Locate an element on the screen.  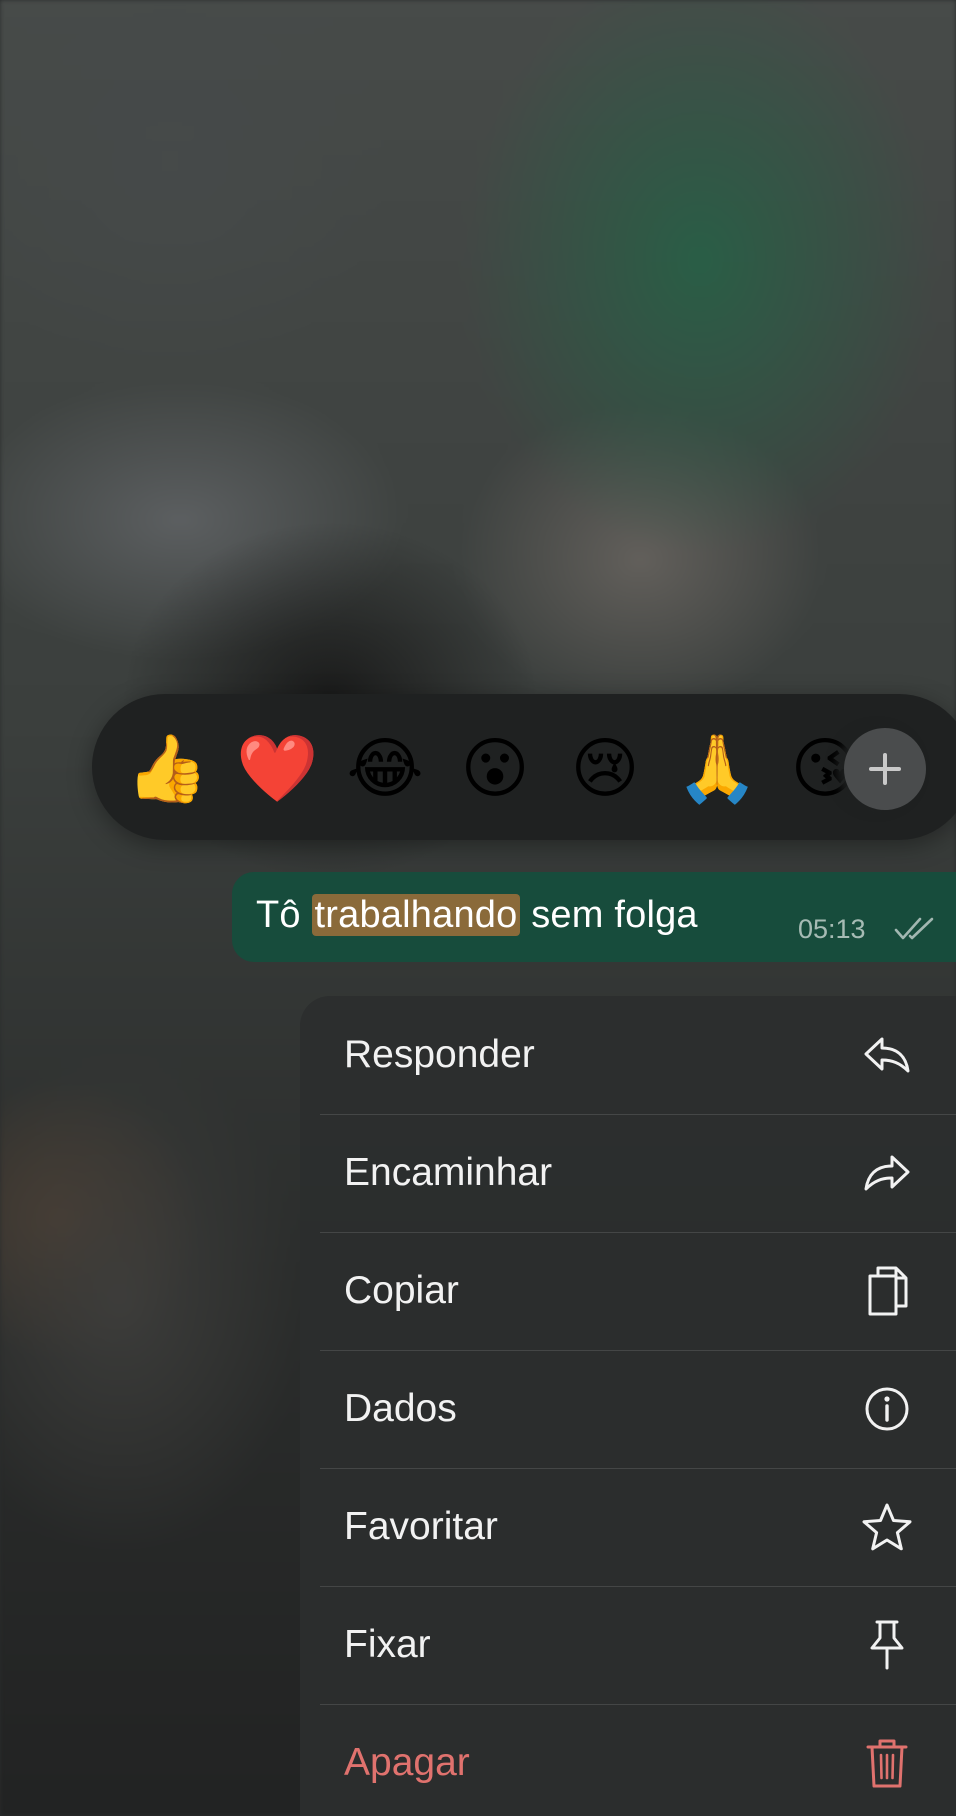
plus-icon is located at coordinates (885, 769).